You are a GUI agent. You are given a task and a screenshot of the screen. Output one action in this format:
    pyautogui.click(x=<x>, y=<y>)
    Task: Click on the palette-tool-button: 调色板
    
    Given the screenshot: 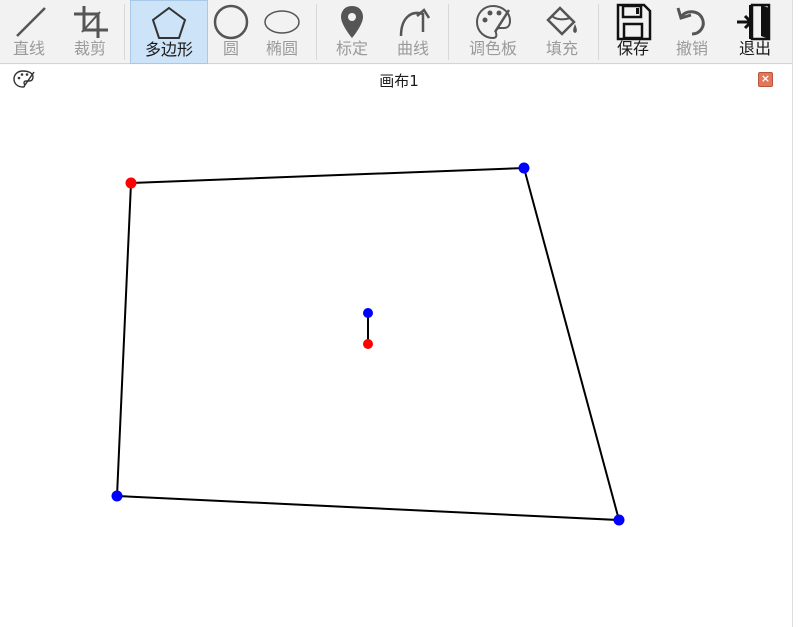 What is the action you would take?
    pyautogui.click(x=493, y=32)
    